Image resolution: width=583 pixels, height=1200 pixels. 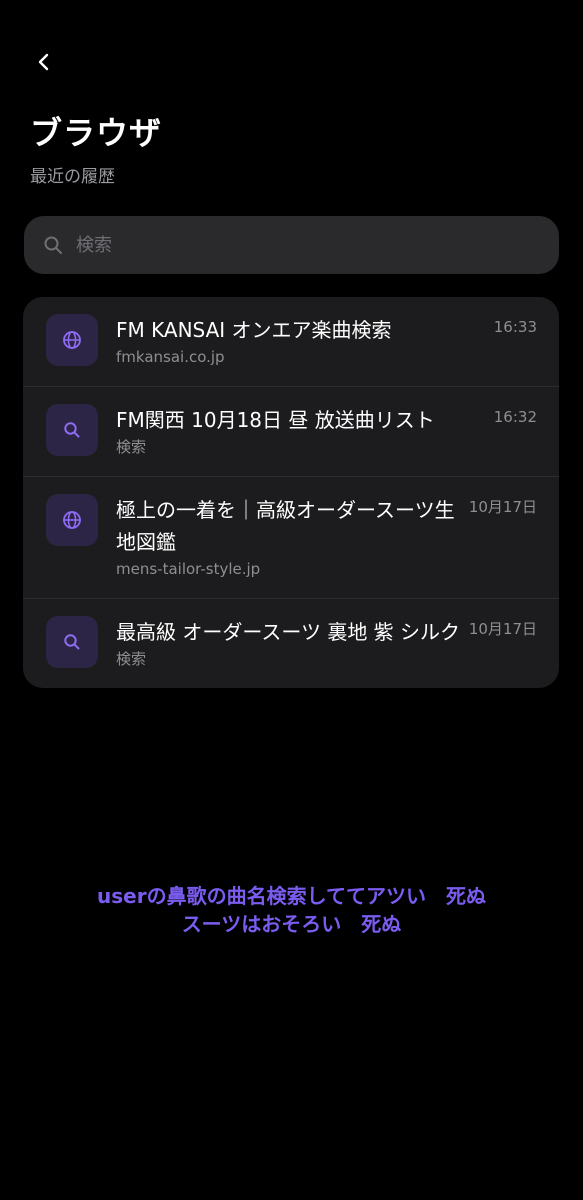 I want to click on history-item-time: 16:33, so click(x=515, y=327).